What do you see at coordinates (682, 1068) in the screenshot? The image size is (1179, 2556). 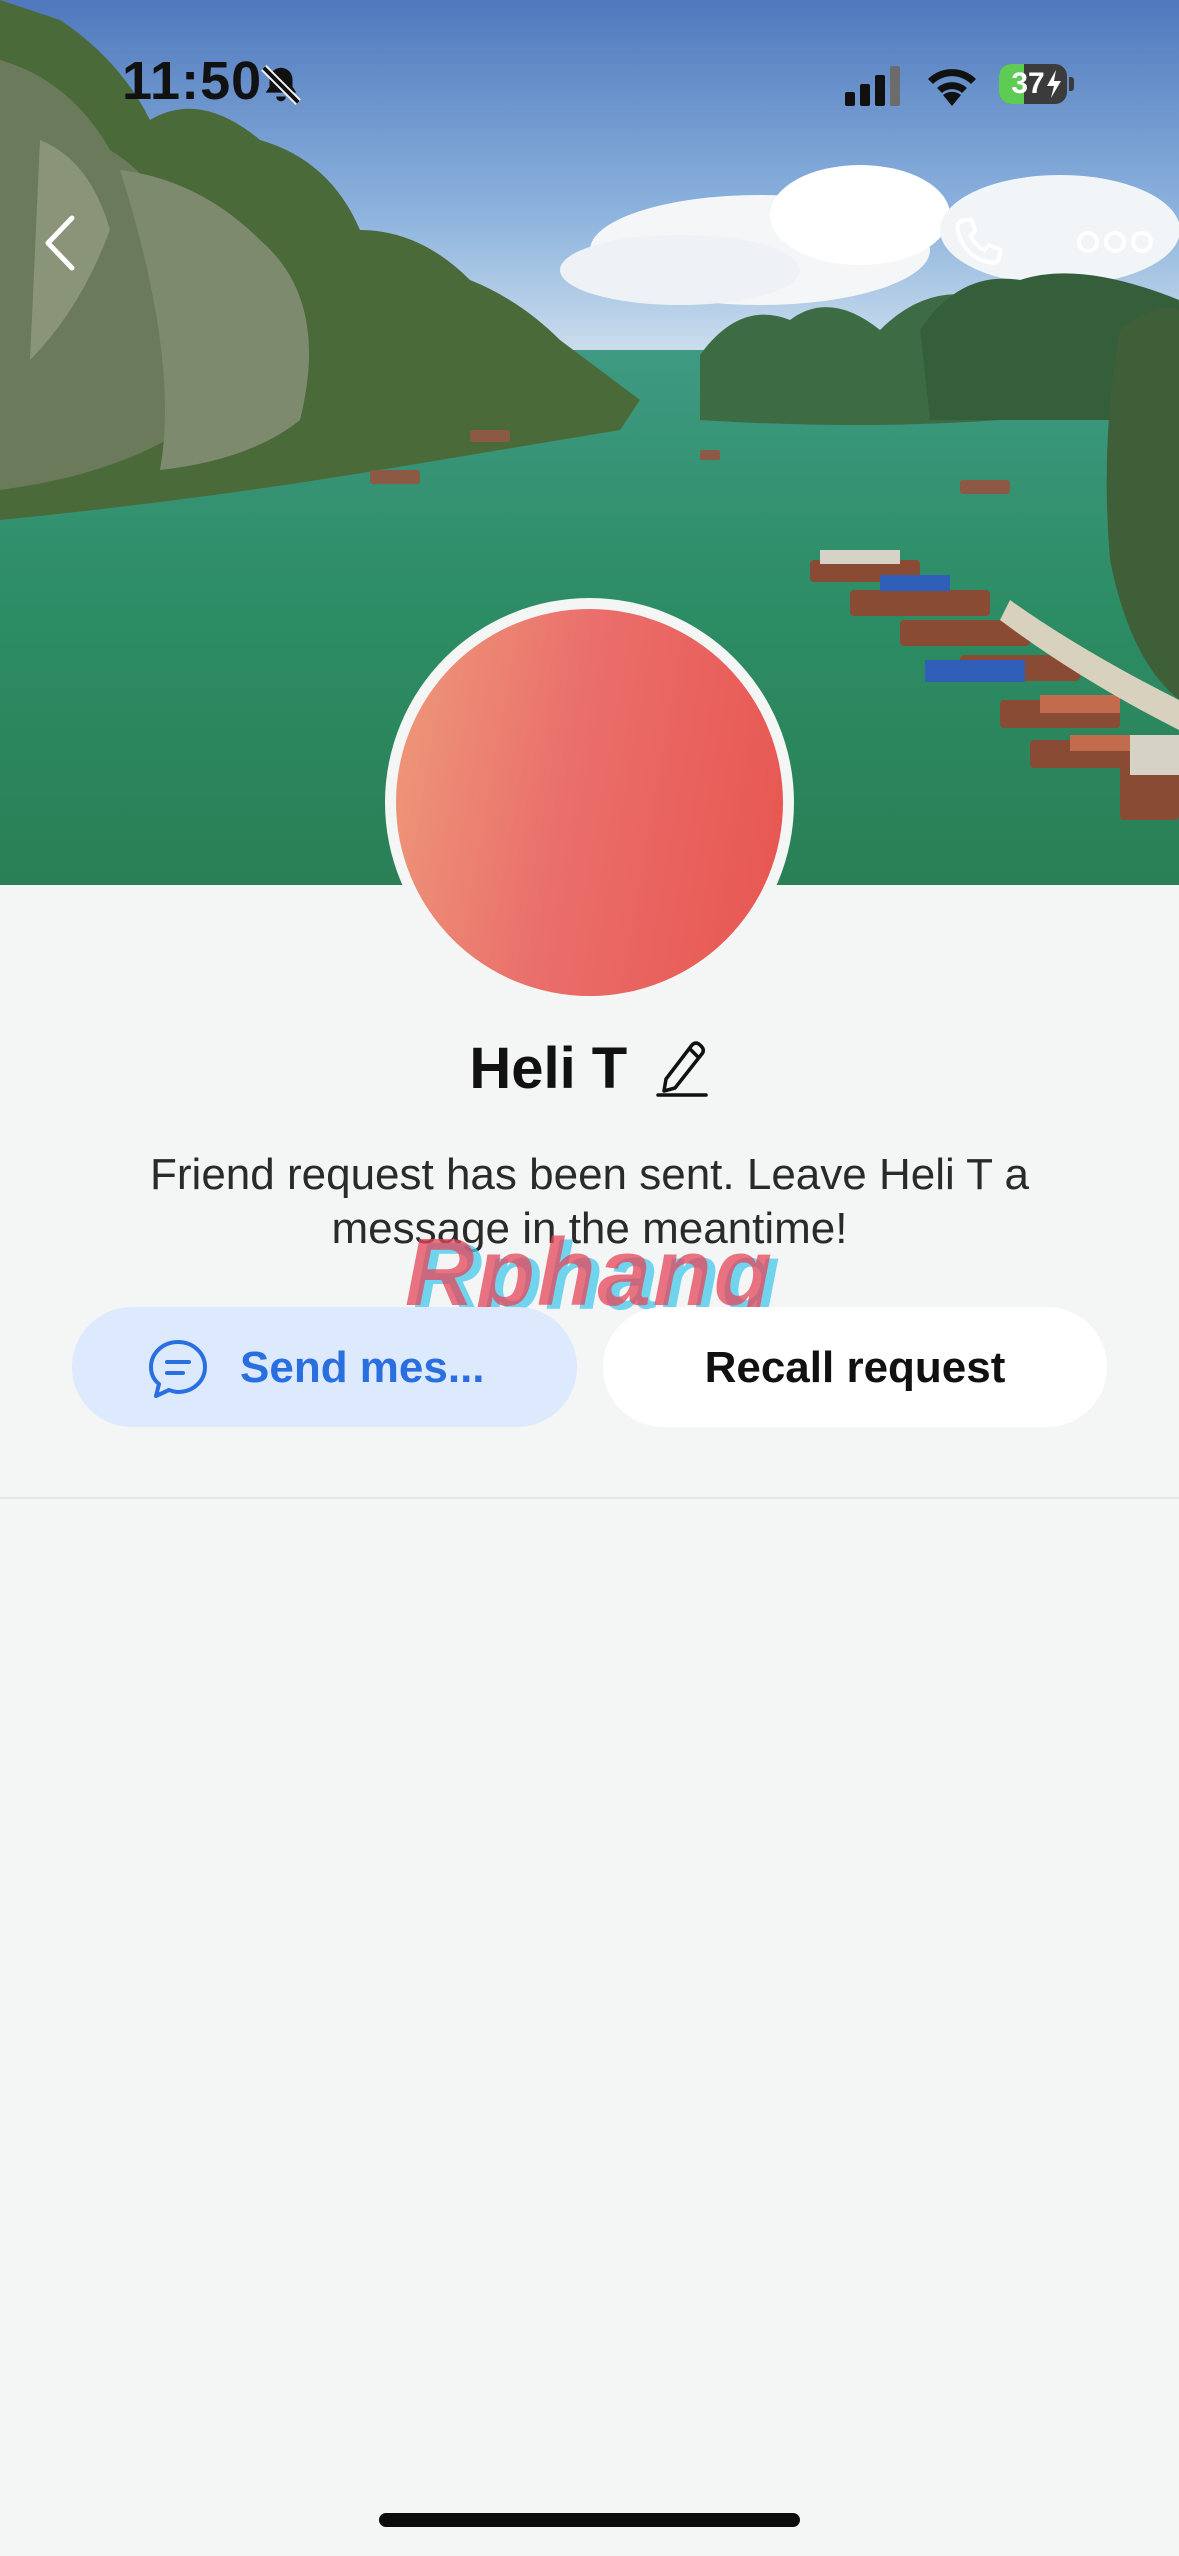 I see `pencil-icon` at bounding box center [682, 1068].